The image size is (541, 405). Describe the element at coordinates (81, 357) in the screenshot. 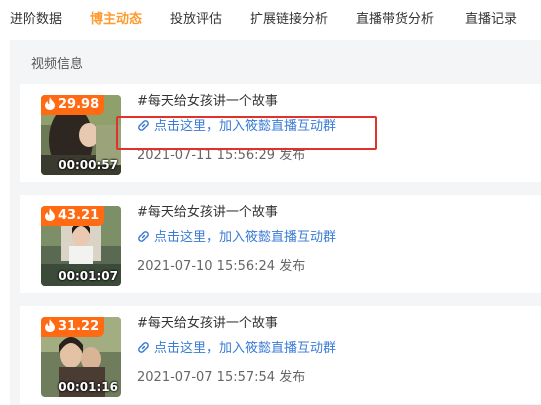

I see `video-thumbnail: 31.22 00:01:16` at that location.